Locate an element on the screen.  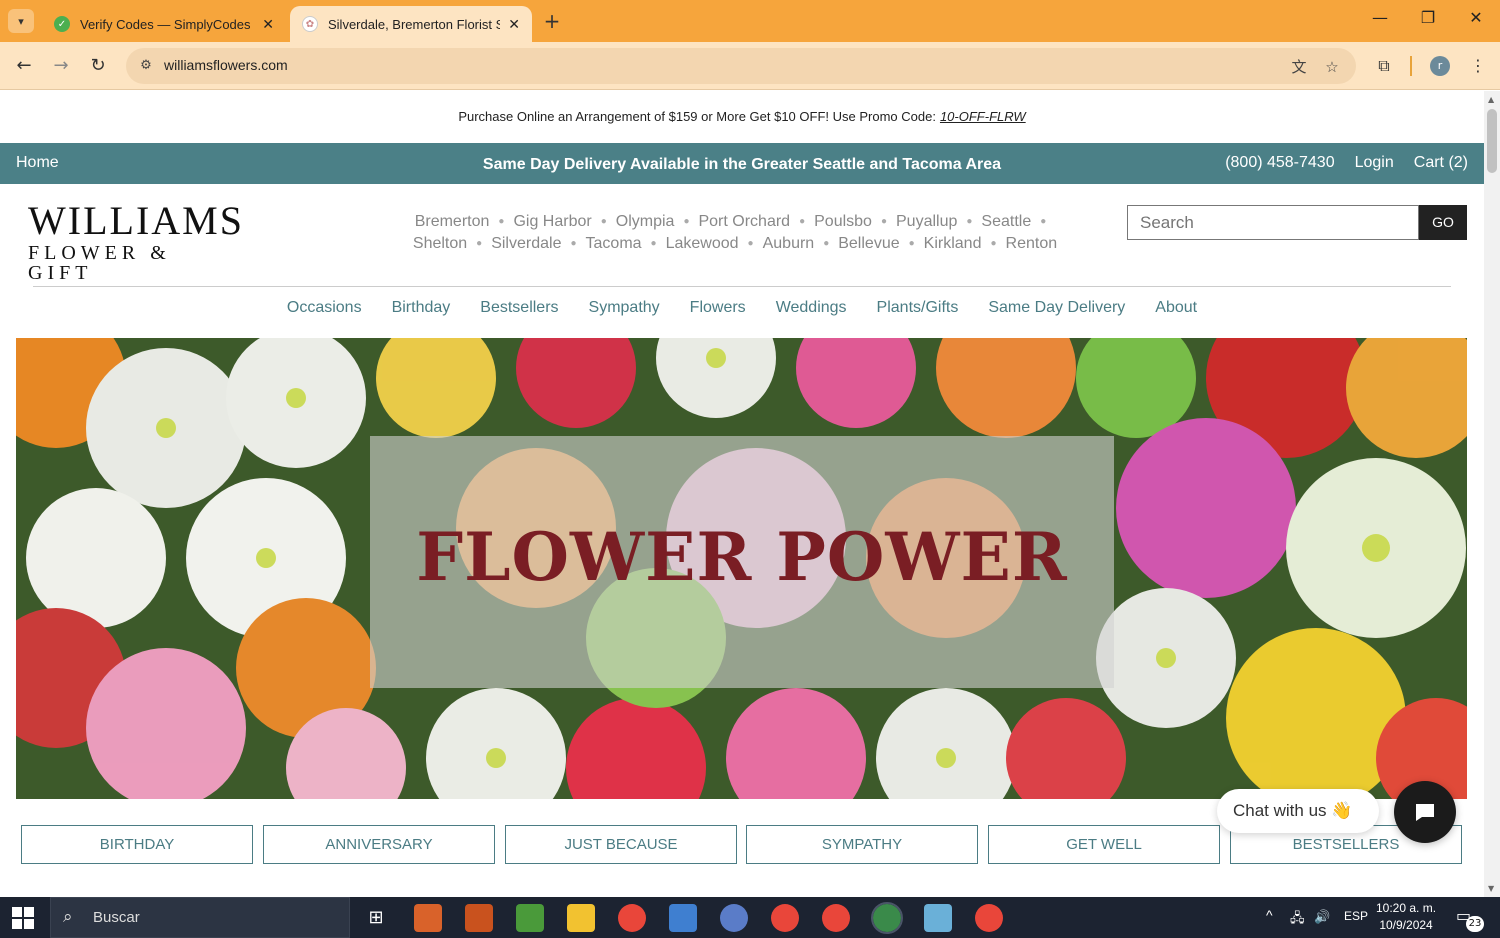
tab-williams-flowers: ✿ Silverdale, Bremerton Florist Sh ✕ is located at coordinates (411, 24).